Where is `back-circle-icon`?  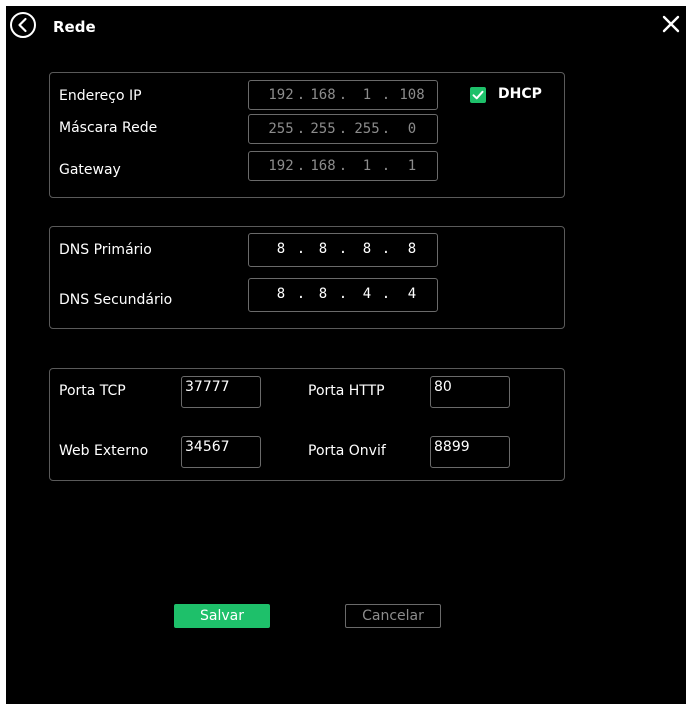
back-circle-icon is located at coordinates (23, 25).